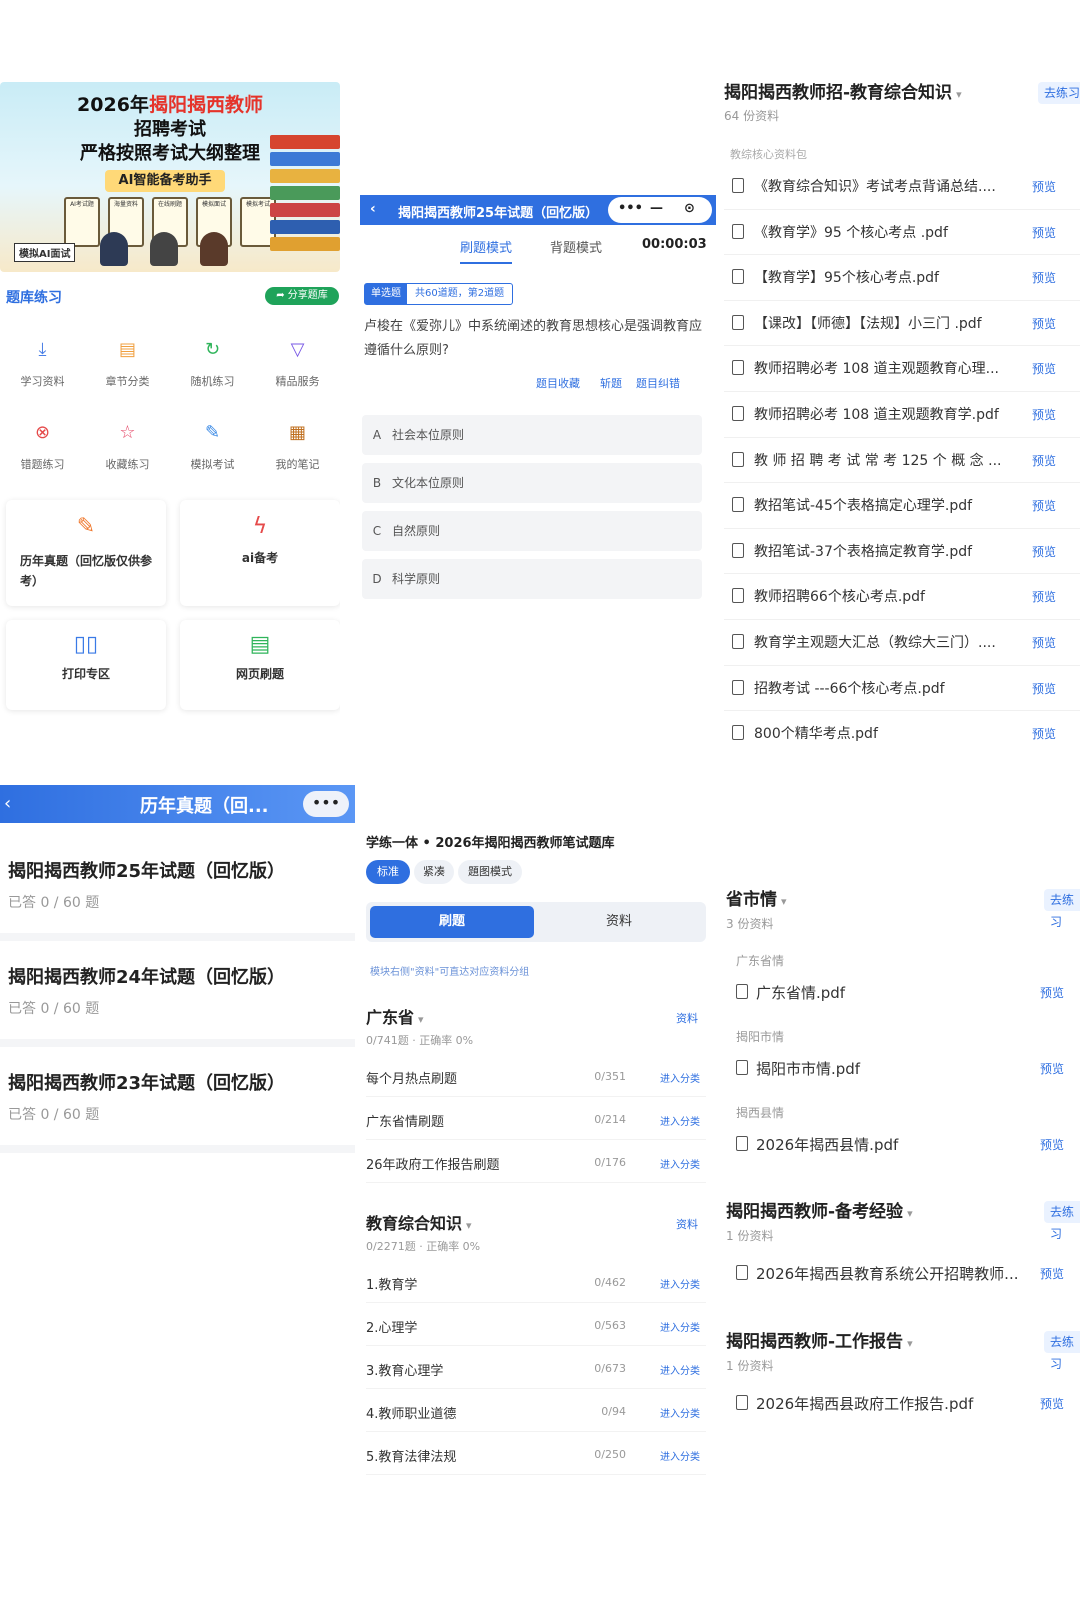 Image resolution: width=1080 pixels, height=1621 pixels. I want to click on skip-question-link: 斩题, so click(611, 383).